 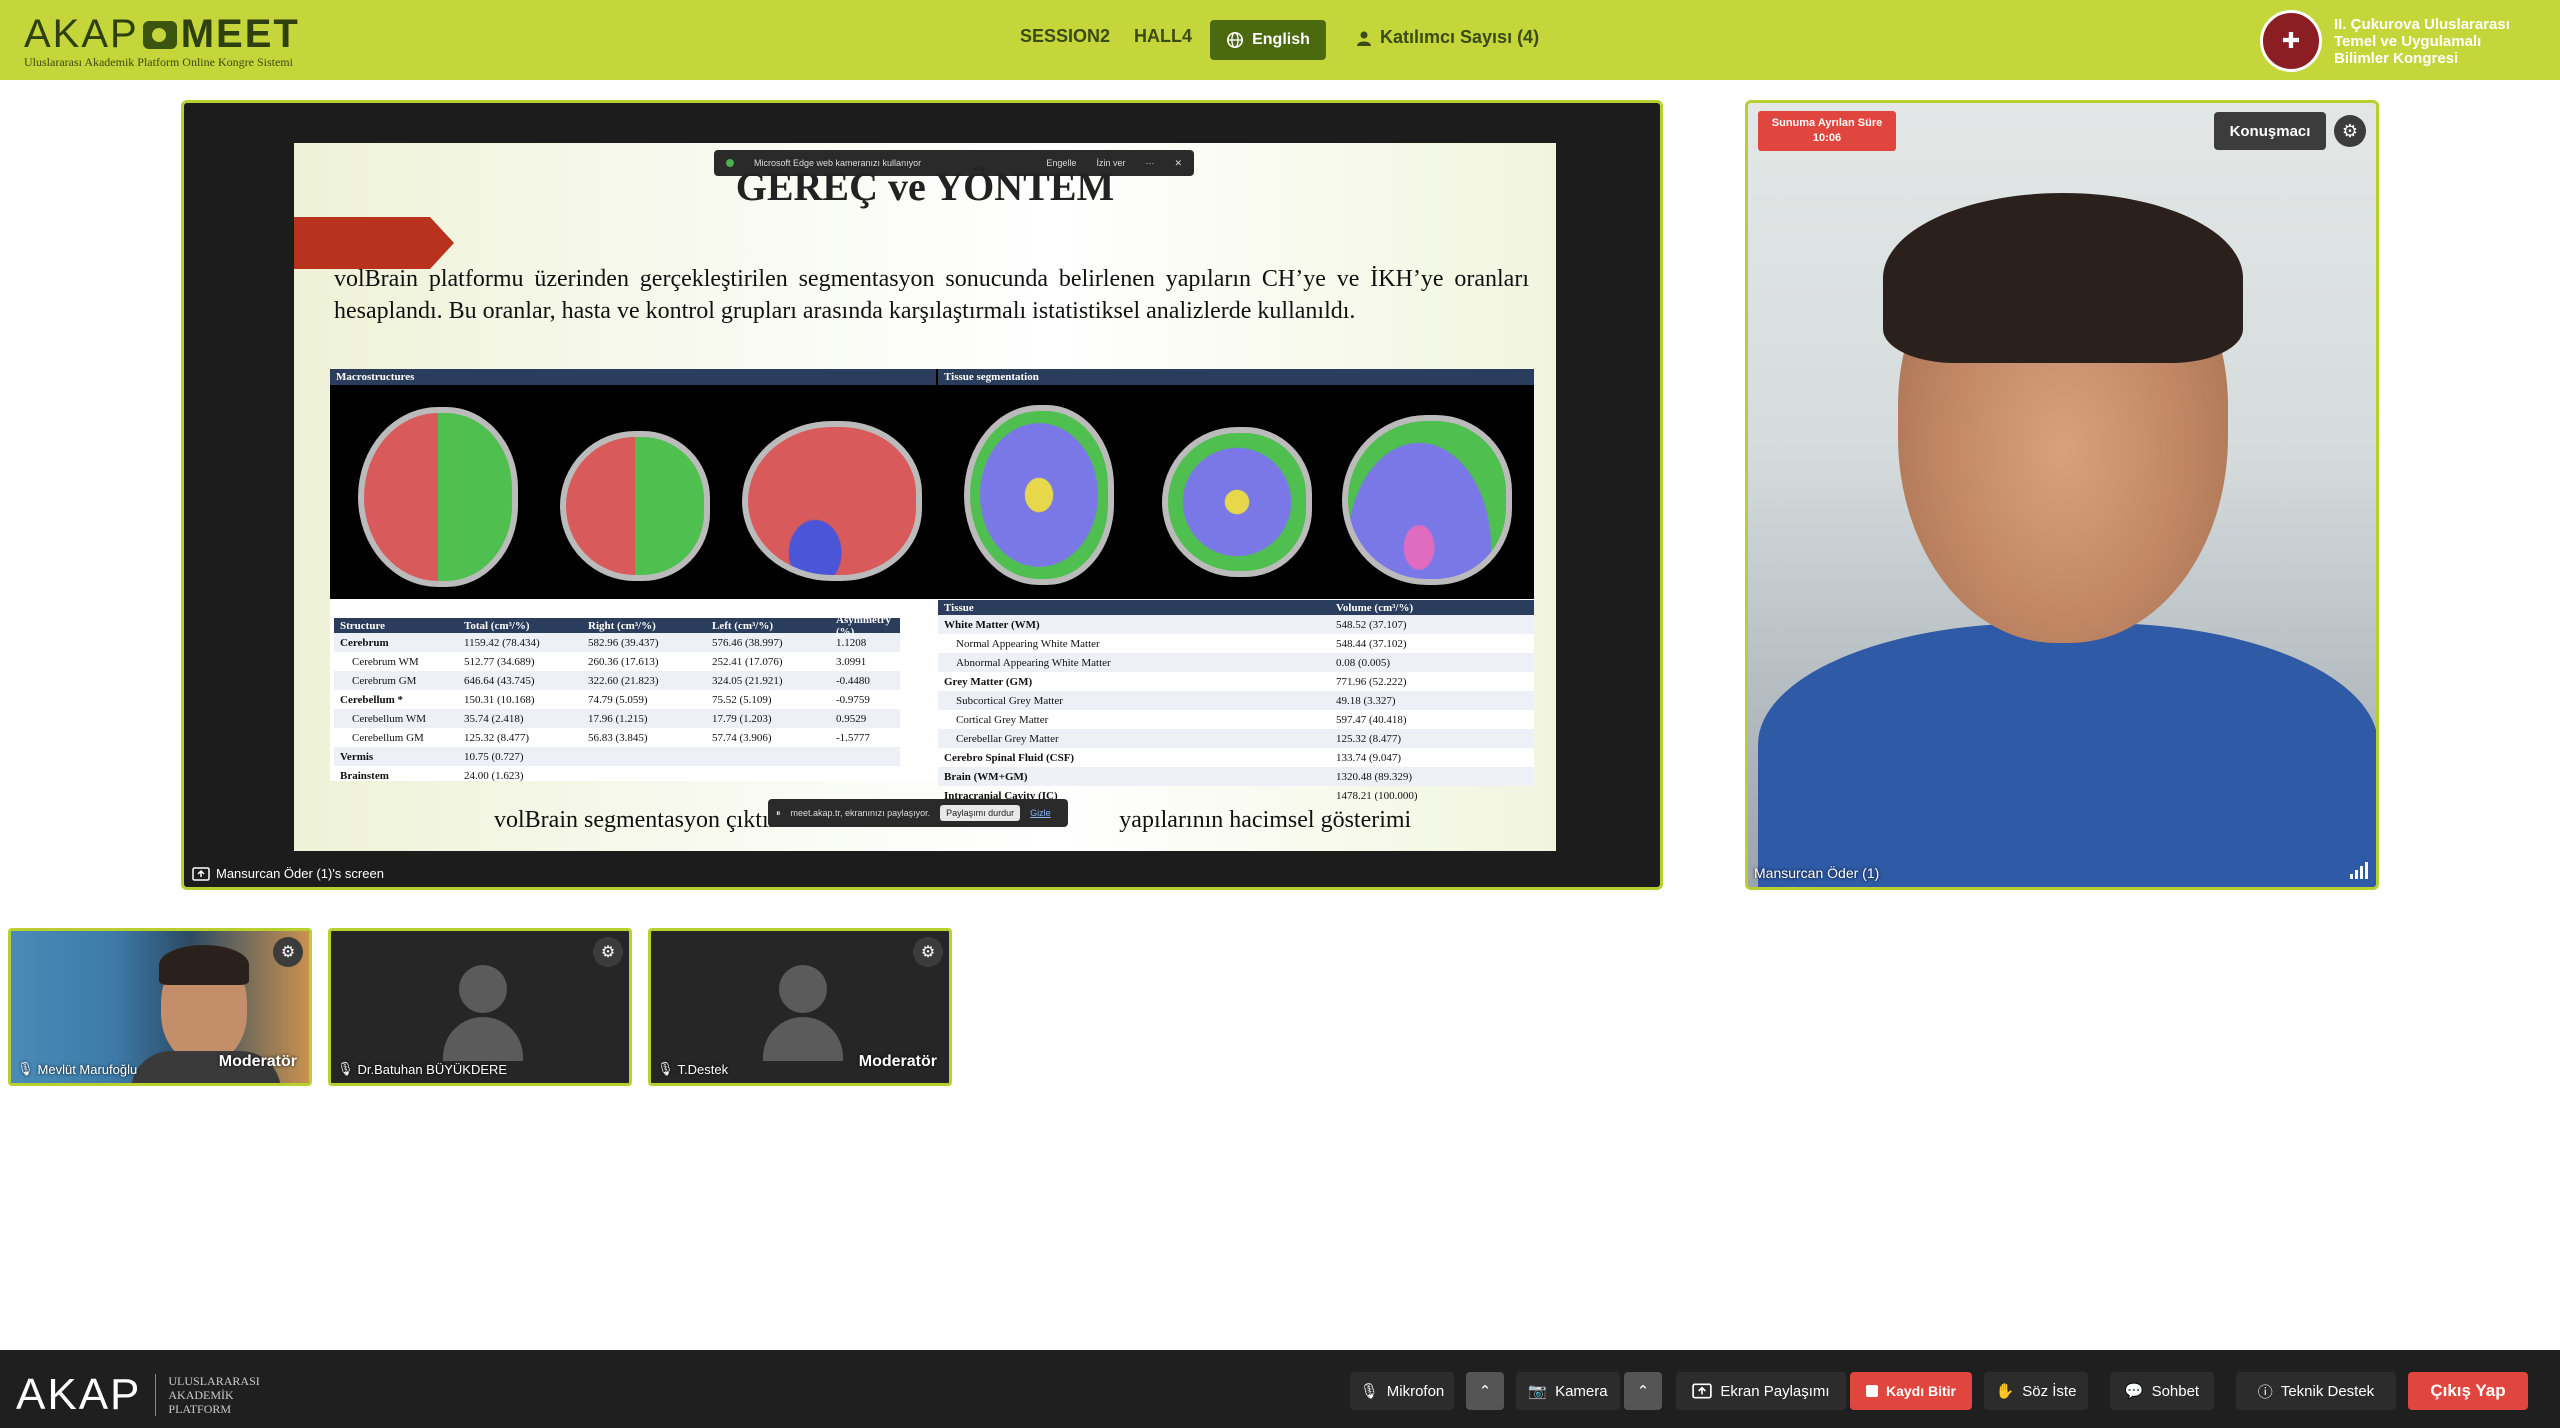 I want to click on slide-title: GEREÇ ve YÖNTEM, so click(x=925, y=186).